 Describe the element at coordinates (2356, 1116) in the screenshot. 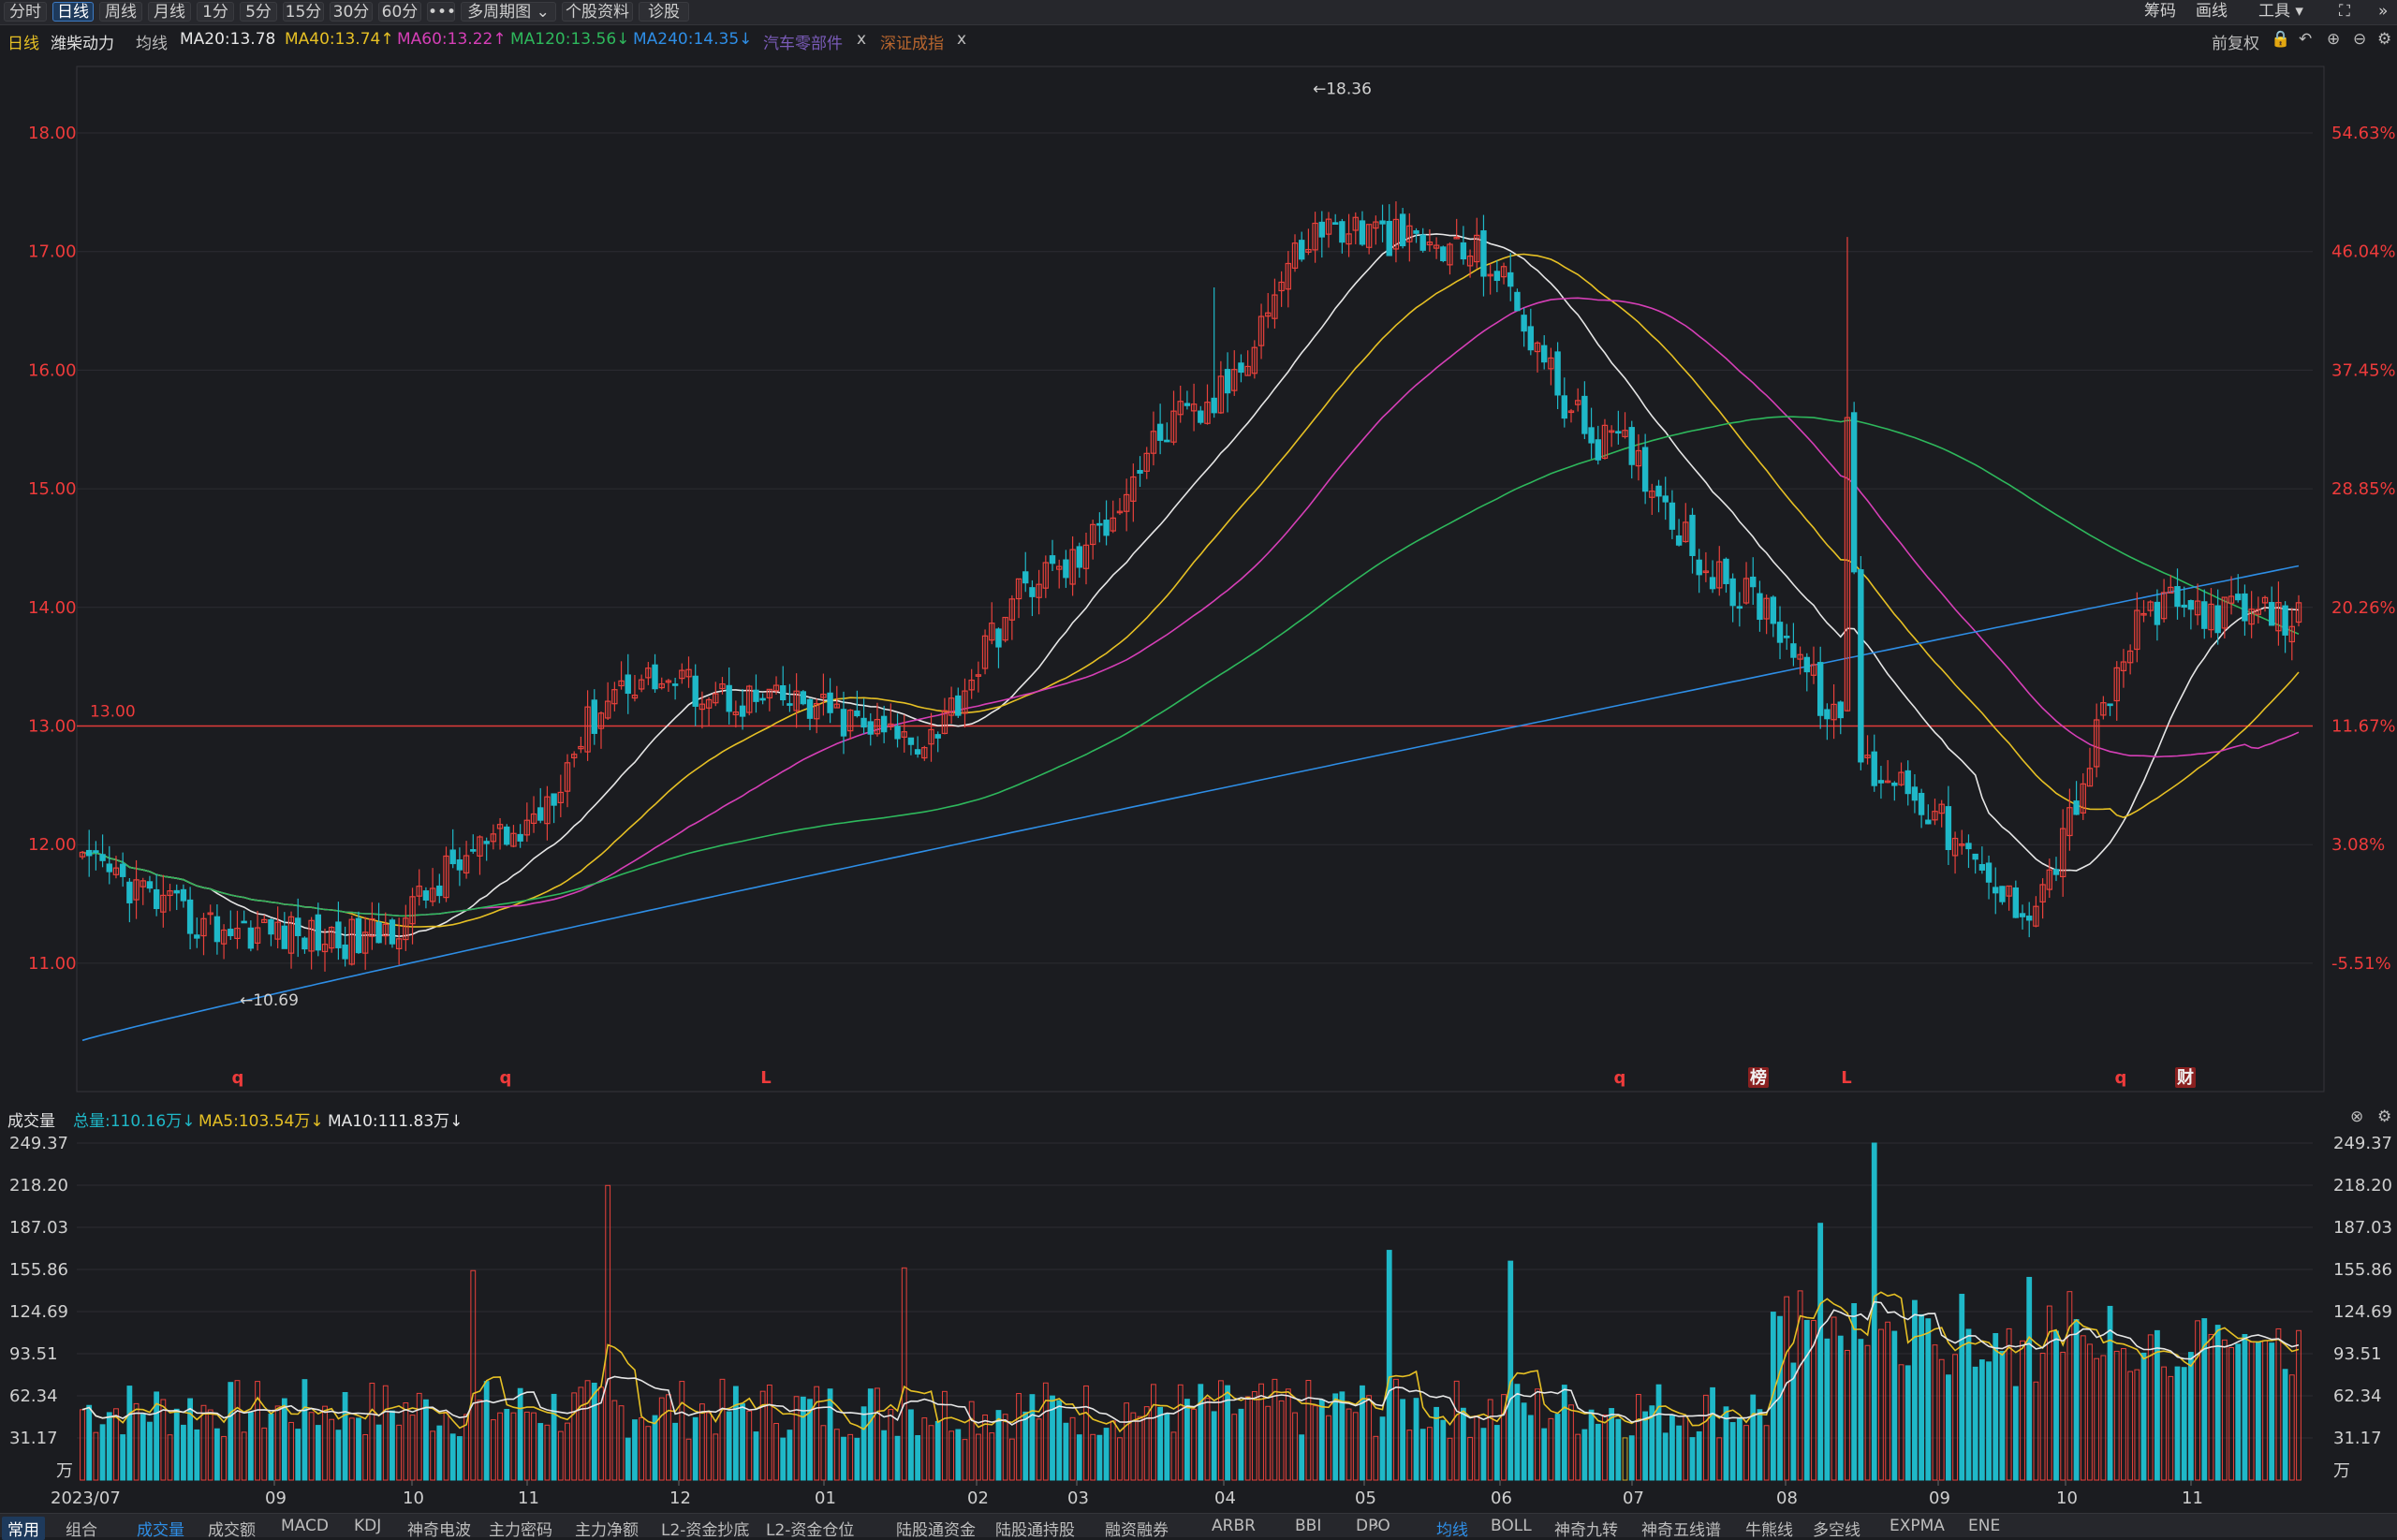

I see `close-volume-icon: ⊗` at that location.